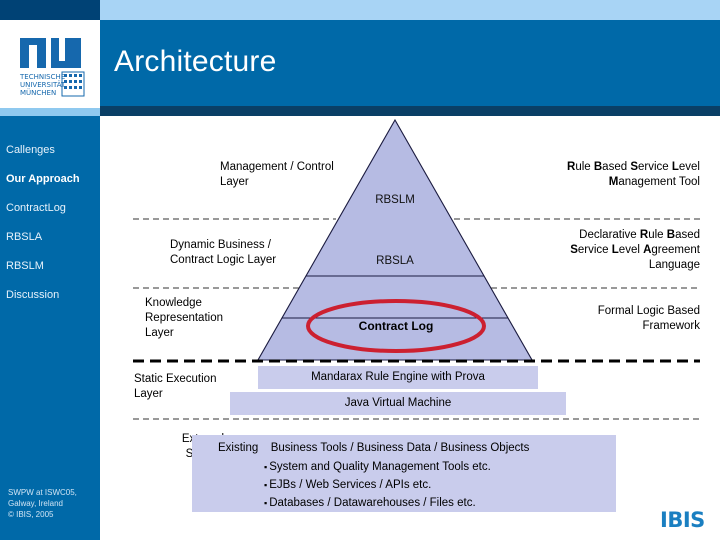 Image resolution: width=720 pixels, height=540 pixels. What do you see at coordinates (410, 111) in the screenshot?
I see `header-navy-strip` at bounding box center [410, 111].